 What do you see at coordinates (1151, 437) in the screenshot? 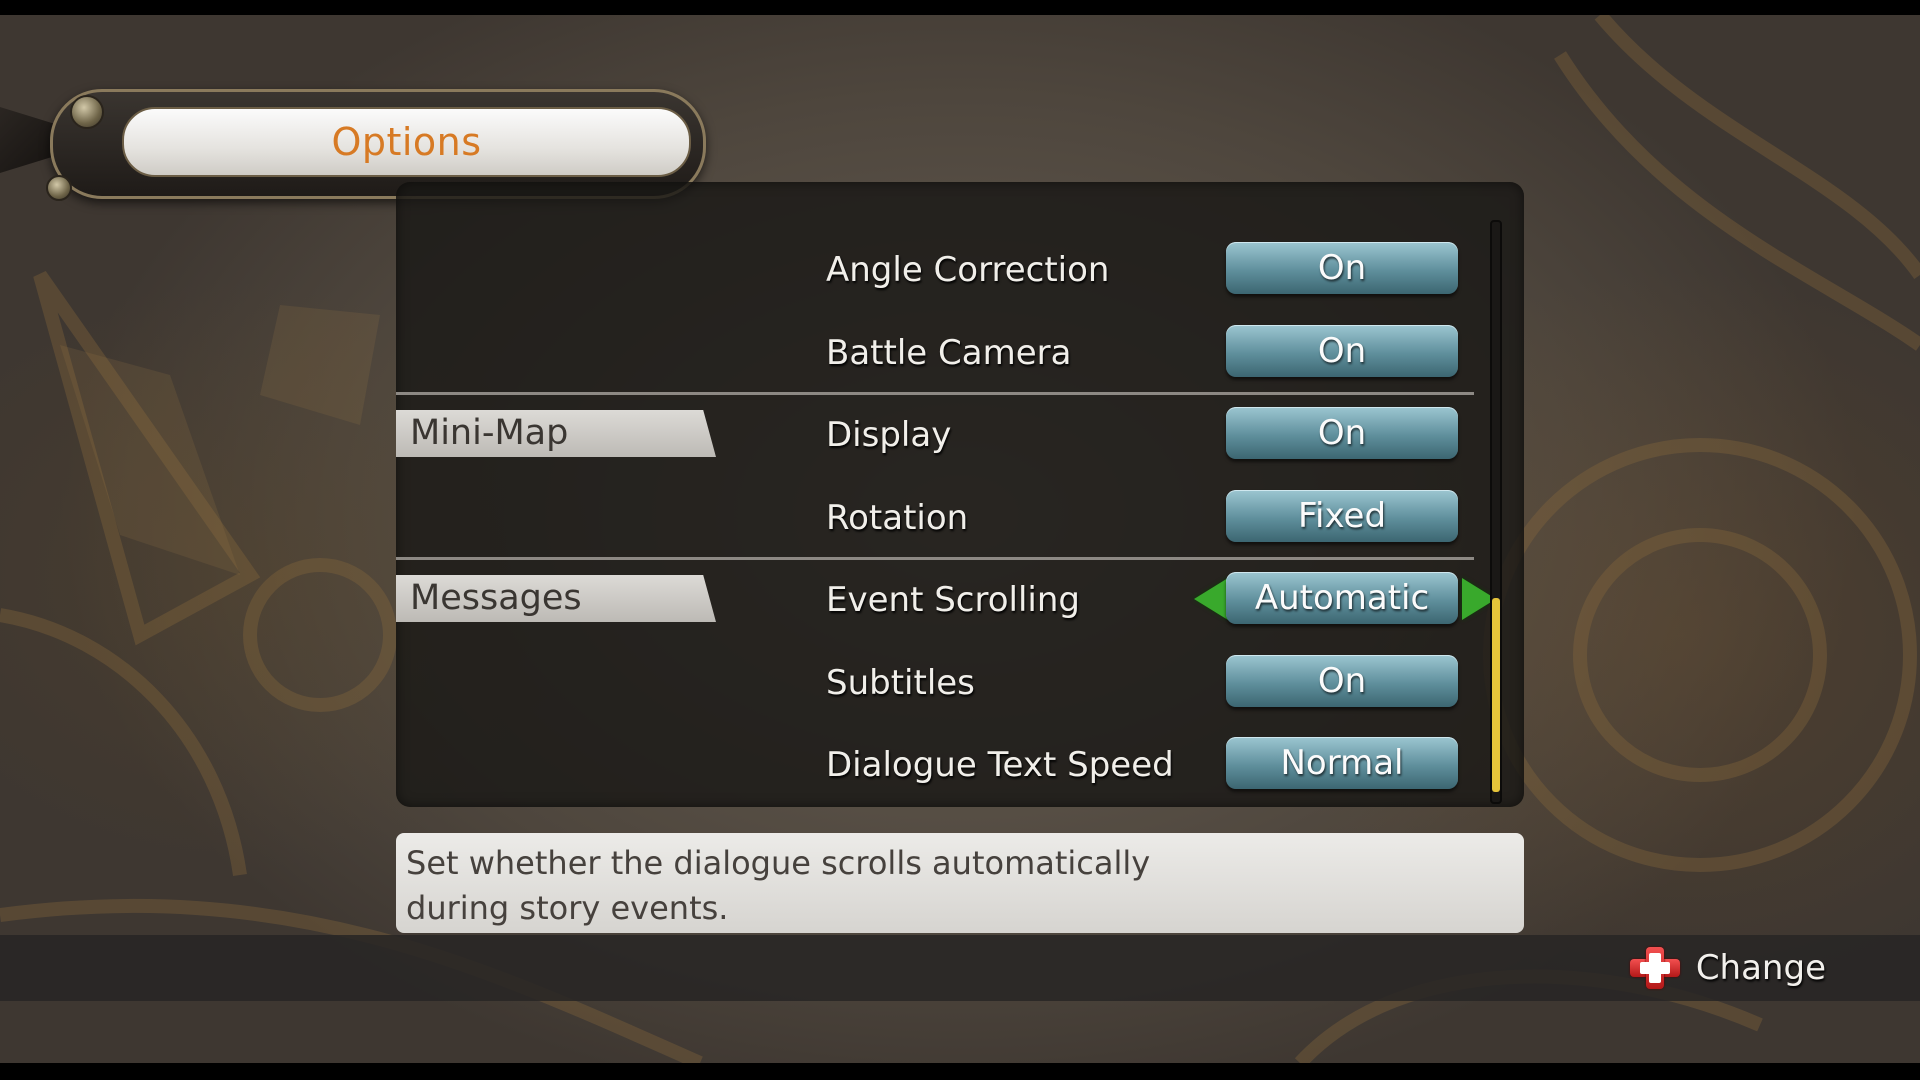
I see `option-row-minimap-display: Display On` at bounding box center [1151, 437].